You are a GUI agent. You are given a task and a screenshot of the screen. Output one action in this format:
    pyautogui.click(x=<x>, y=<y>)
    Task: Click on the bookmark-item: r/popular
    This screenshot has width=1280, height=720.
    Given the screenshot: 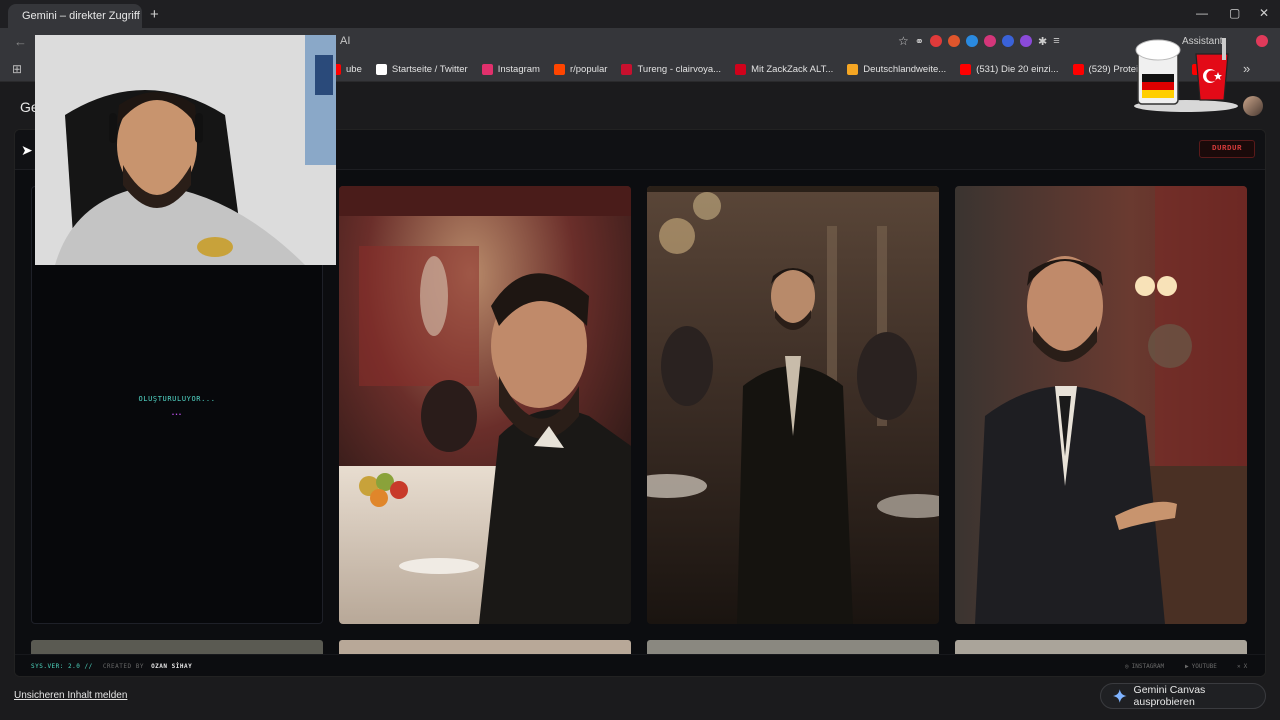 What is the action you would take?
    pyautogui.click(x=580, y=69)
    